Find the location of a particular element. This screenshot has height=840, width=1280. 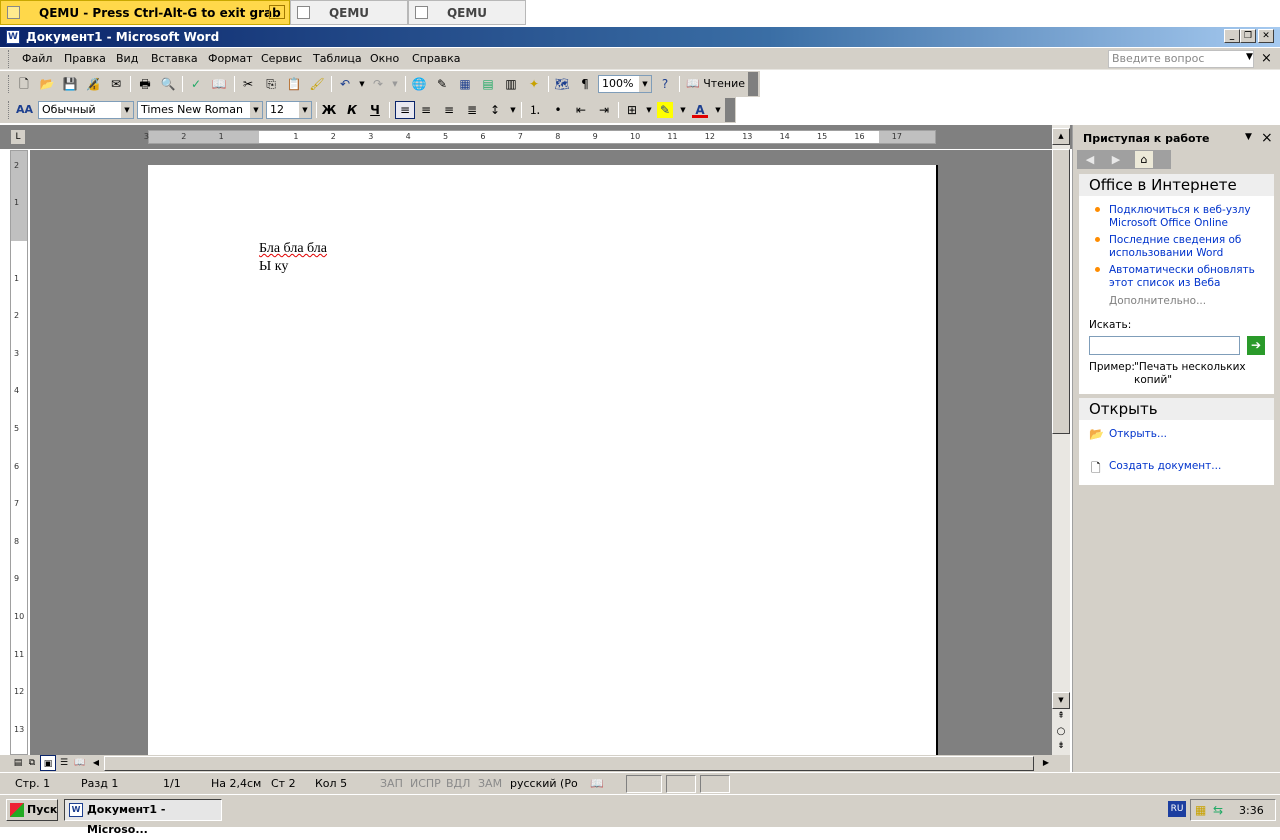

host-tab-qemu-2: QEMU is located at coordinates (349, 12).